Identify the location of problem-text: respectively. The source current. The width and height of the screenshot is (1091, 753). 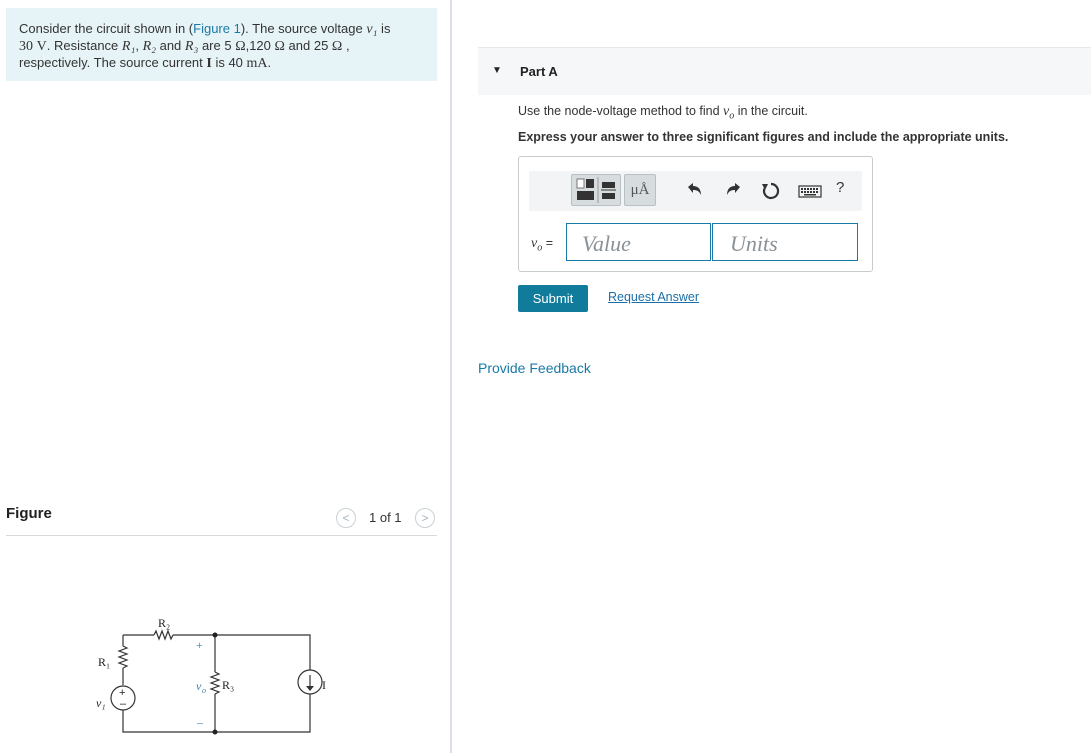
(113, 62).